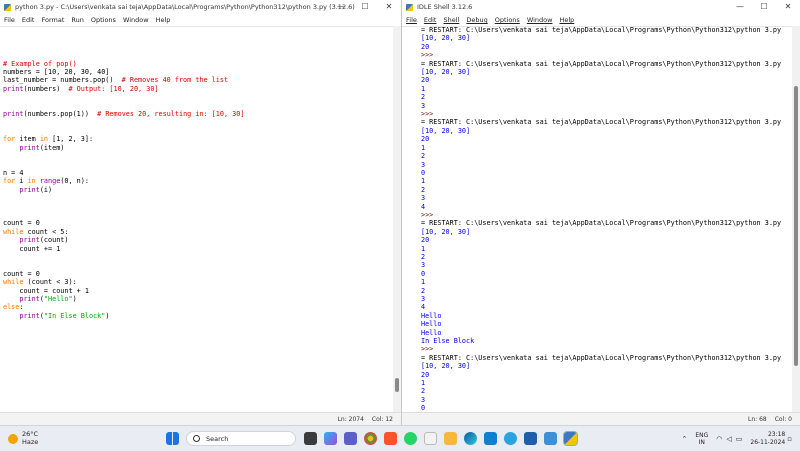 The image size is (800, 451). I want to click on sun-icon, so click(13, 438).